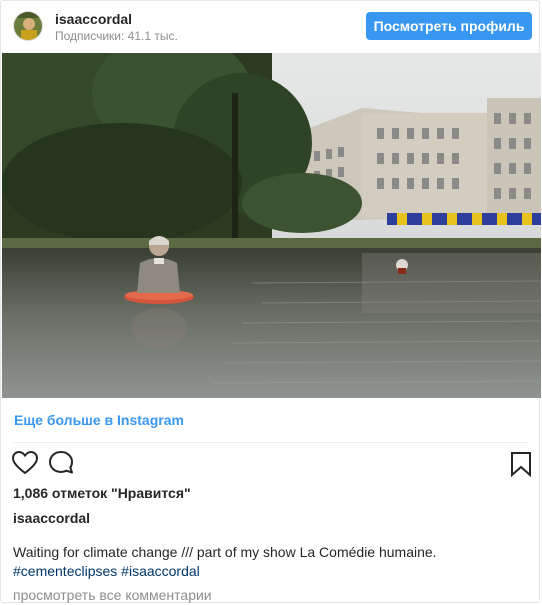 This screenshot has height=605, width=542. I want to click on heart-icon, so click(25, 463).